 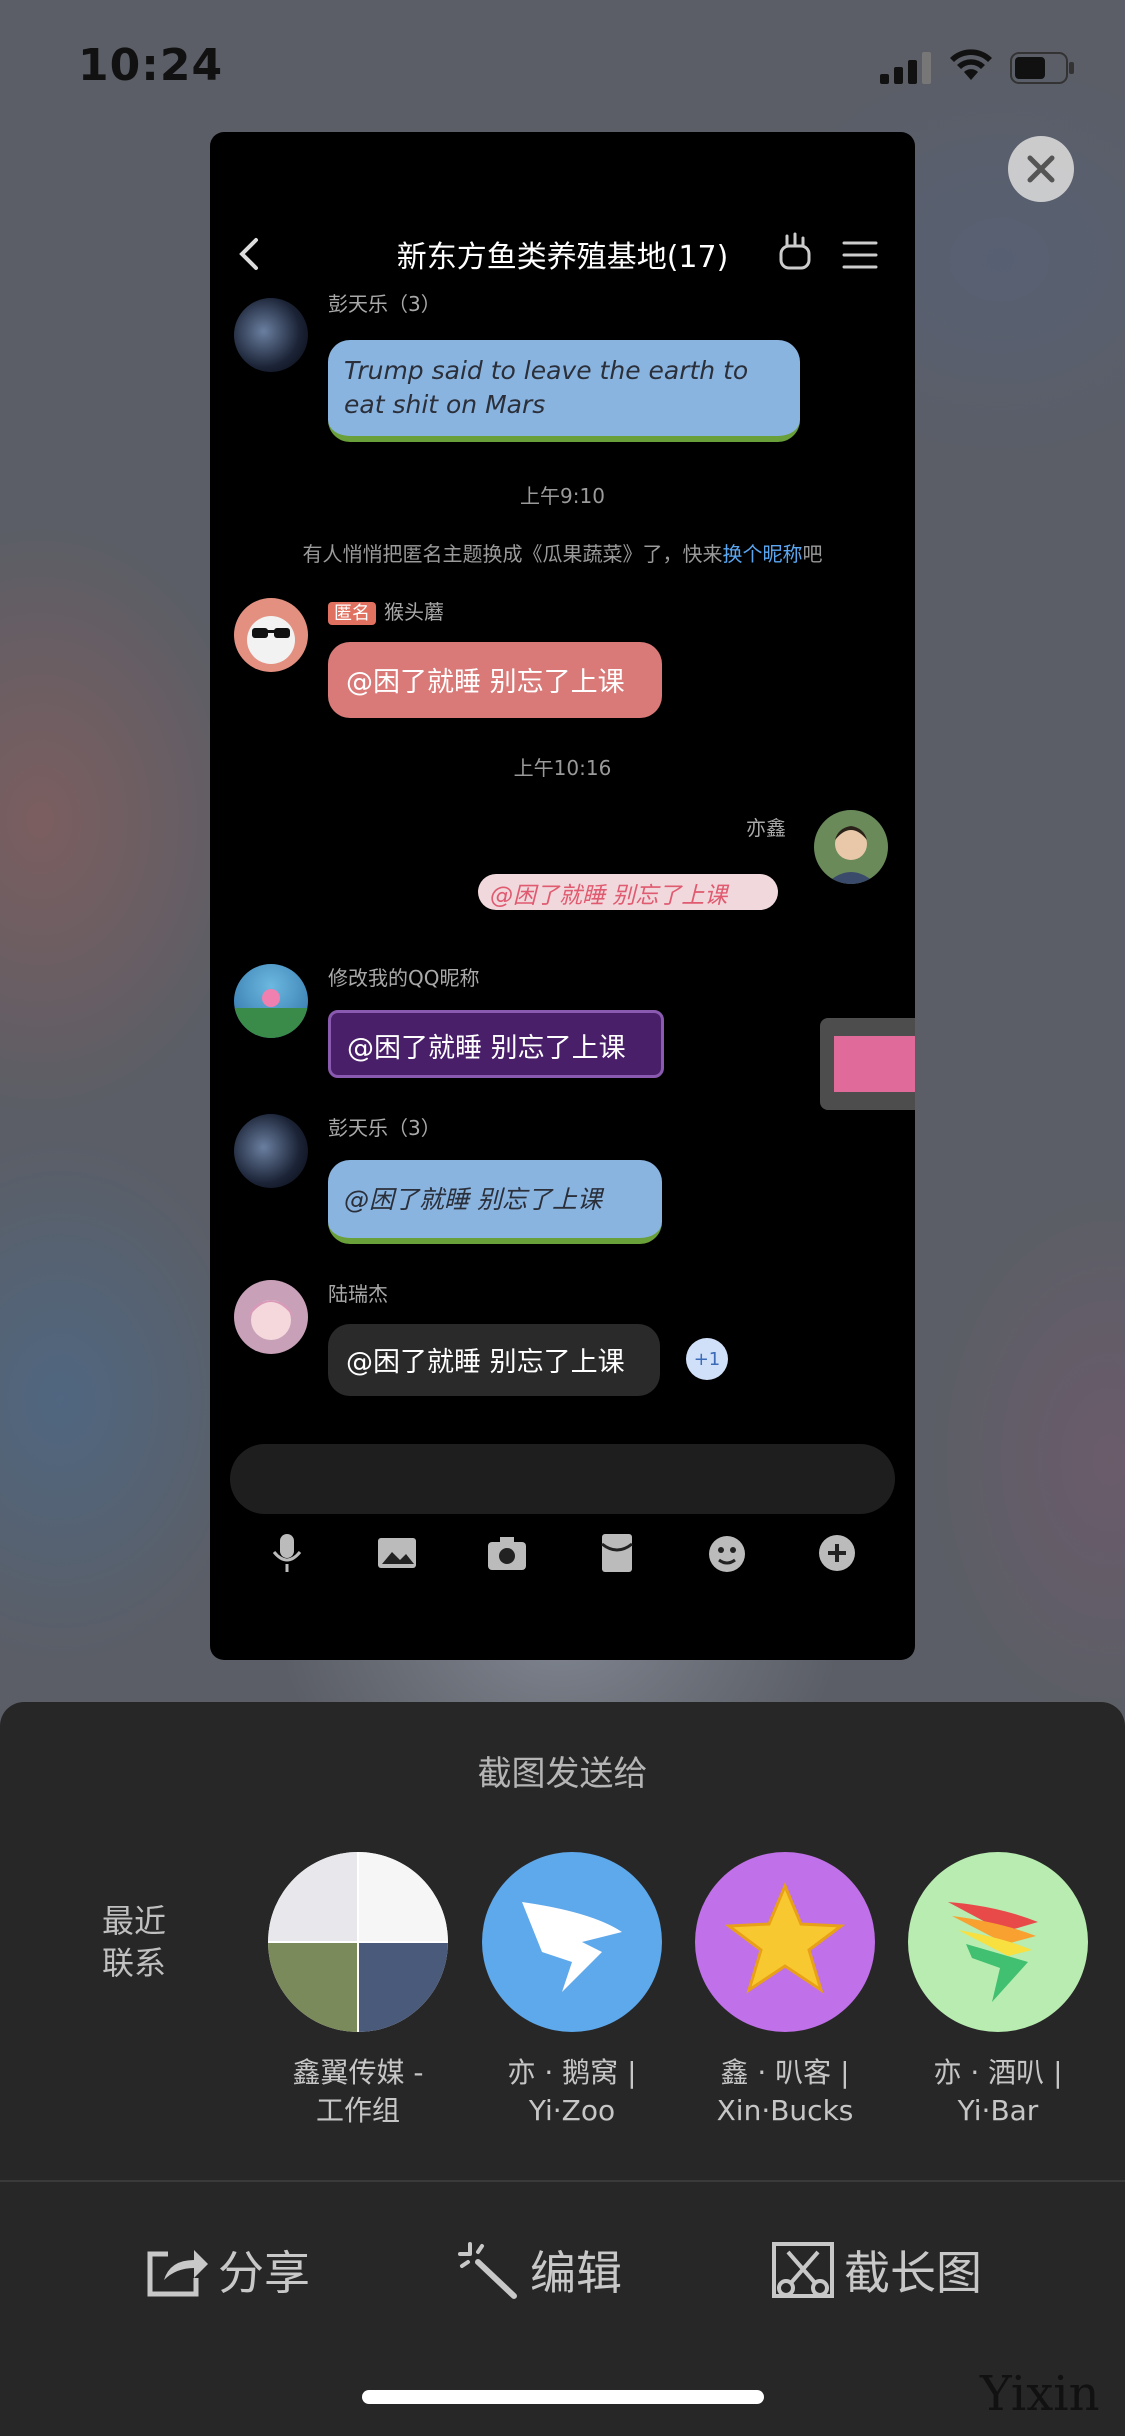 What do you see at coordinates (562, 1774) in the screenshot?
I see `sheet-title: 截图发送给` at bounding box center [562, 1774].